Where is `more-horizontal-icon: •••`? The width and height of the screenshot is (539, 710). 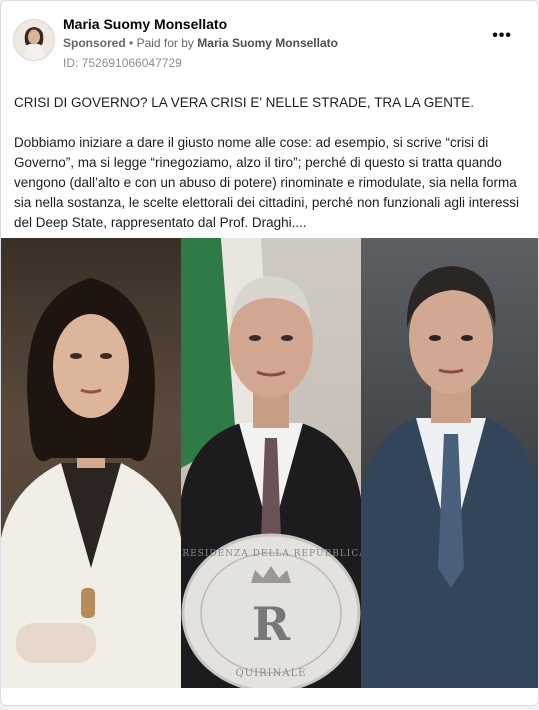
more-horizontal-icon: ••• is located at coordinates (502, 35).